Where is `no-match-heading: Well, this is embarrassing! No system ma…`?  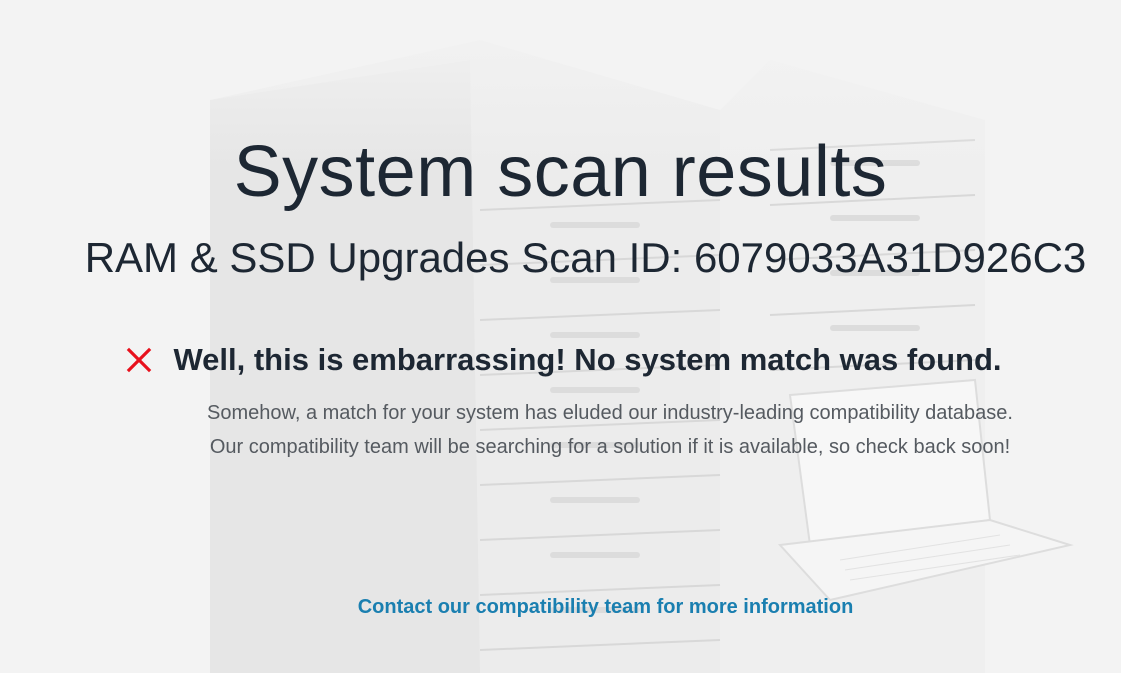
no-match-heading: Well, this is embarrassing! No system ma… is located at coordinates (587, 359).